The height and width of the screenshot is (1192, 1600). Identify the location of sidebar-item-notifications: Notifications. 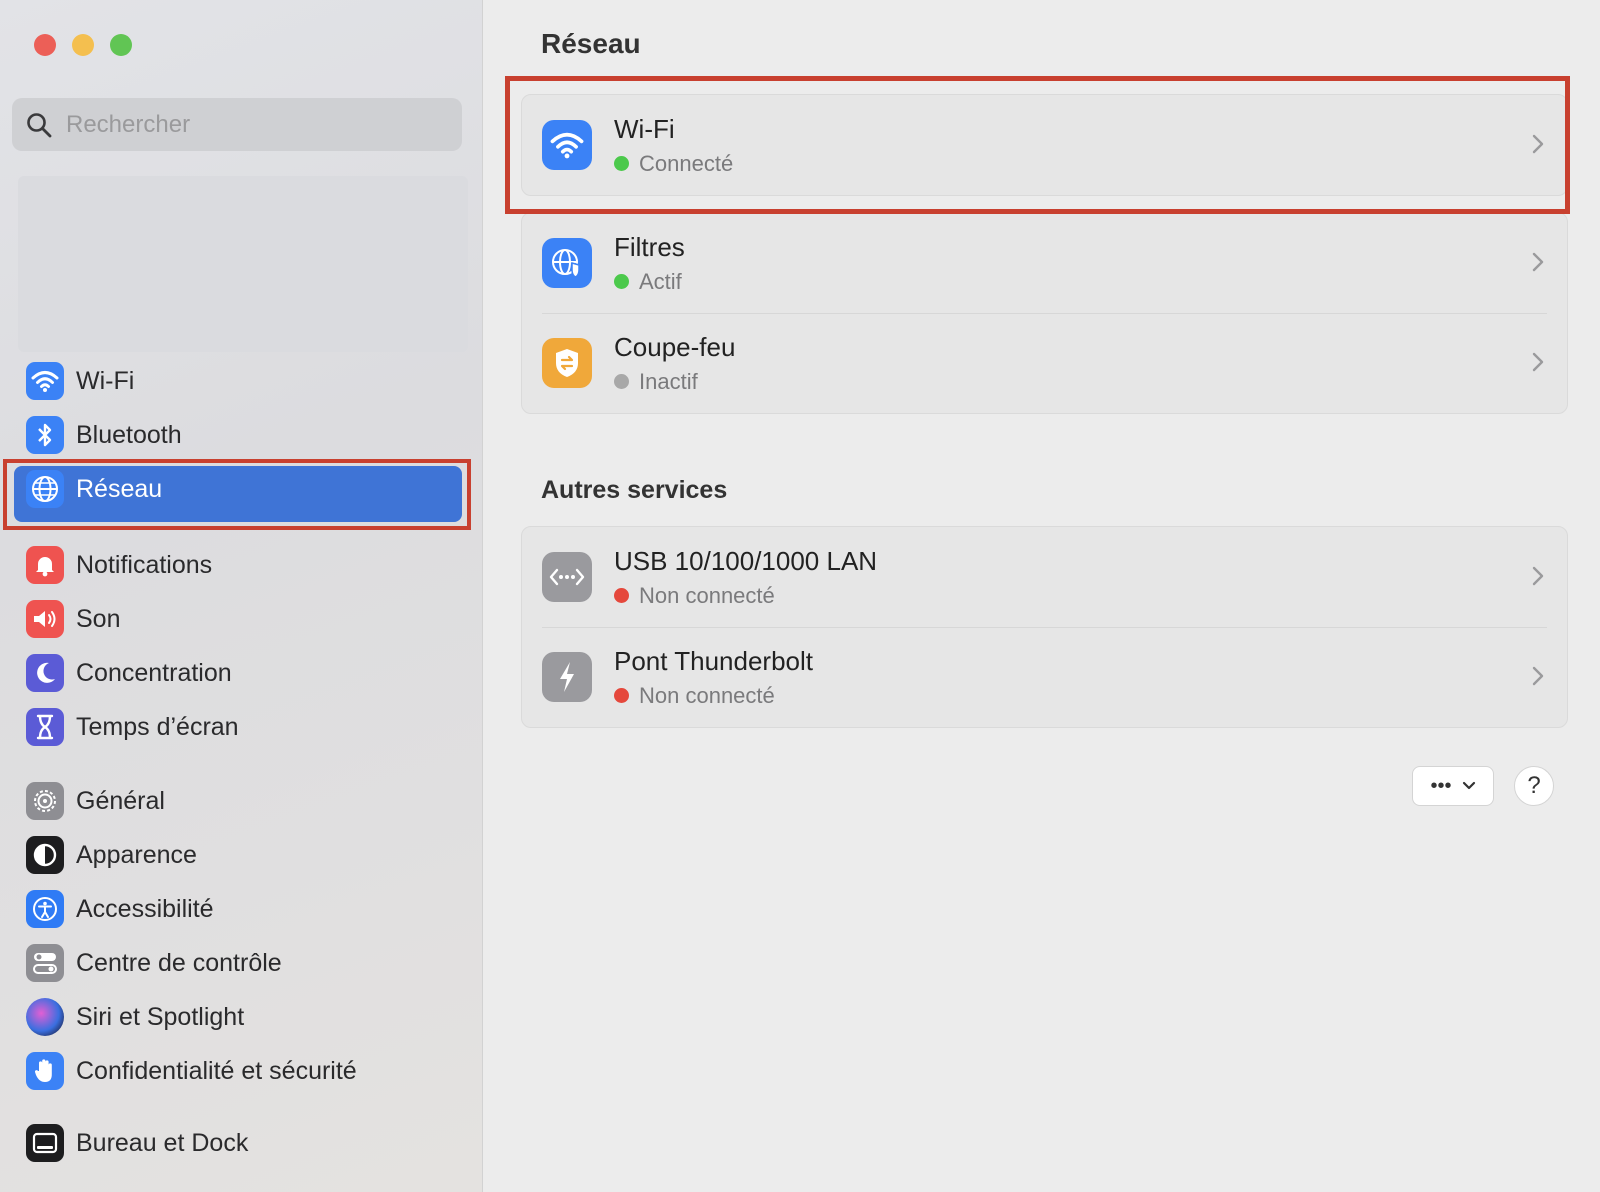
(241, 565).